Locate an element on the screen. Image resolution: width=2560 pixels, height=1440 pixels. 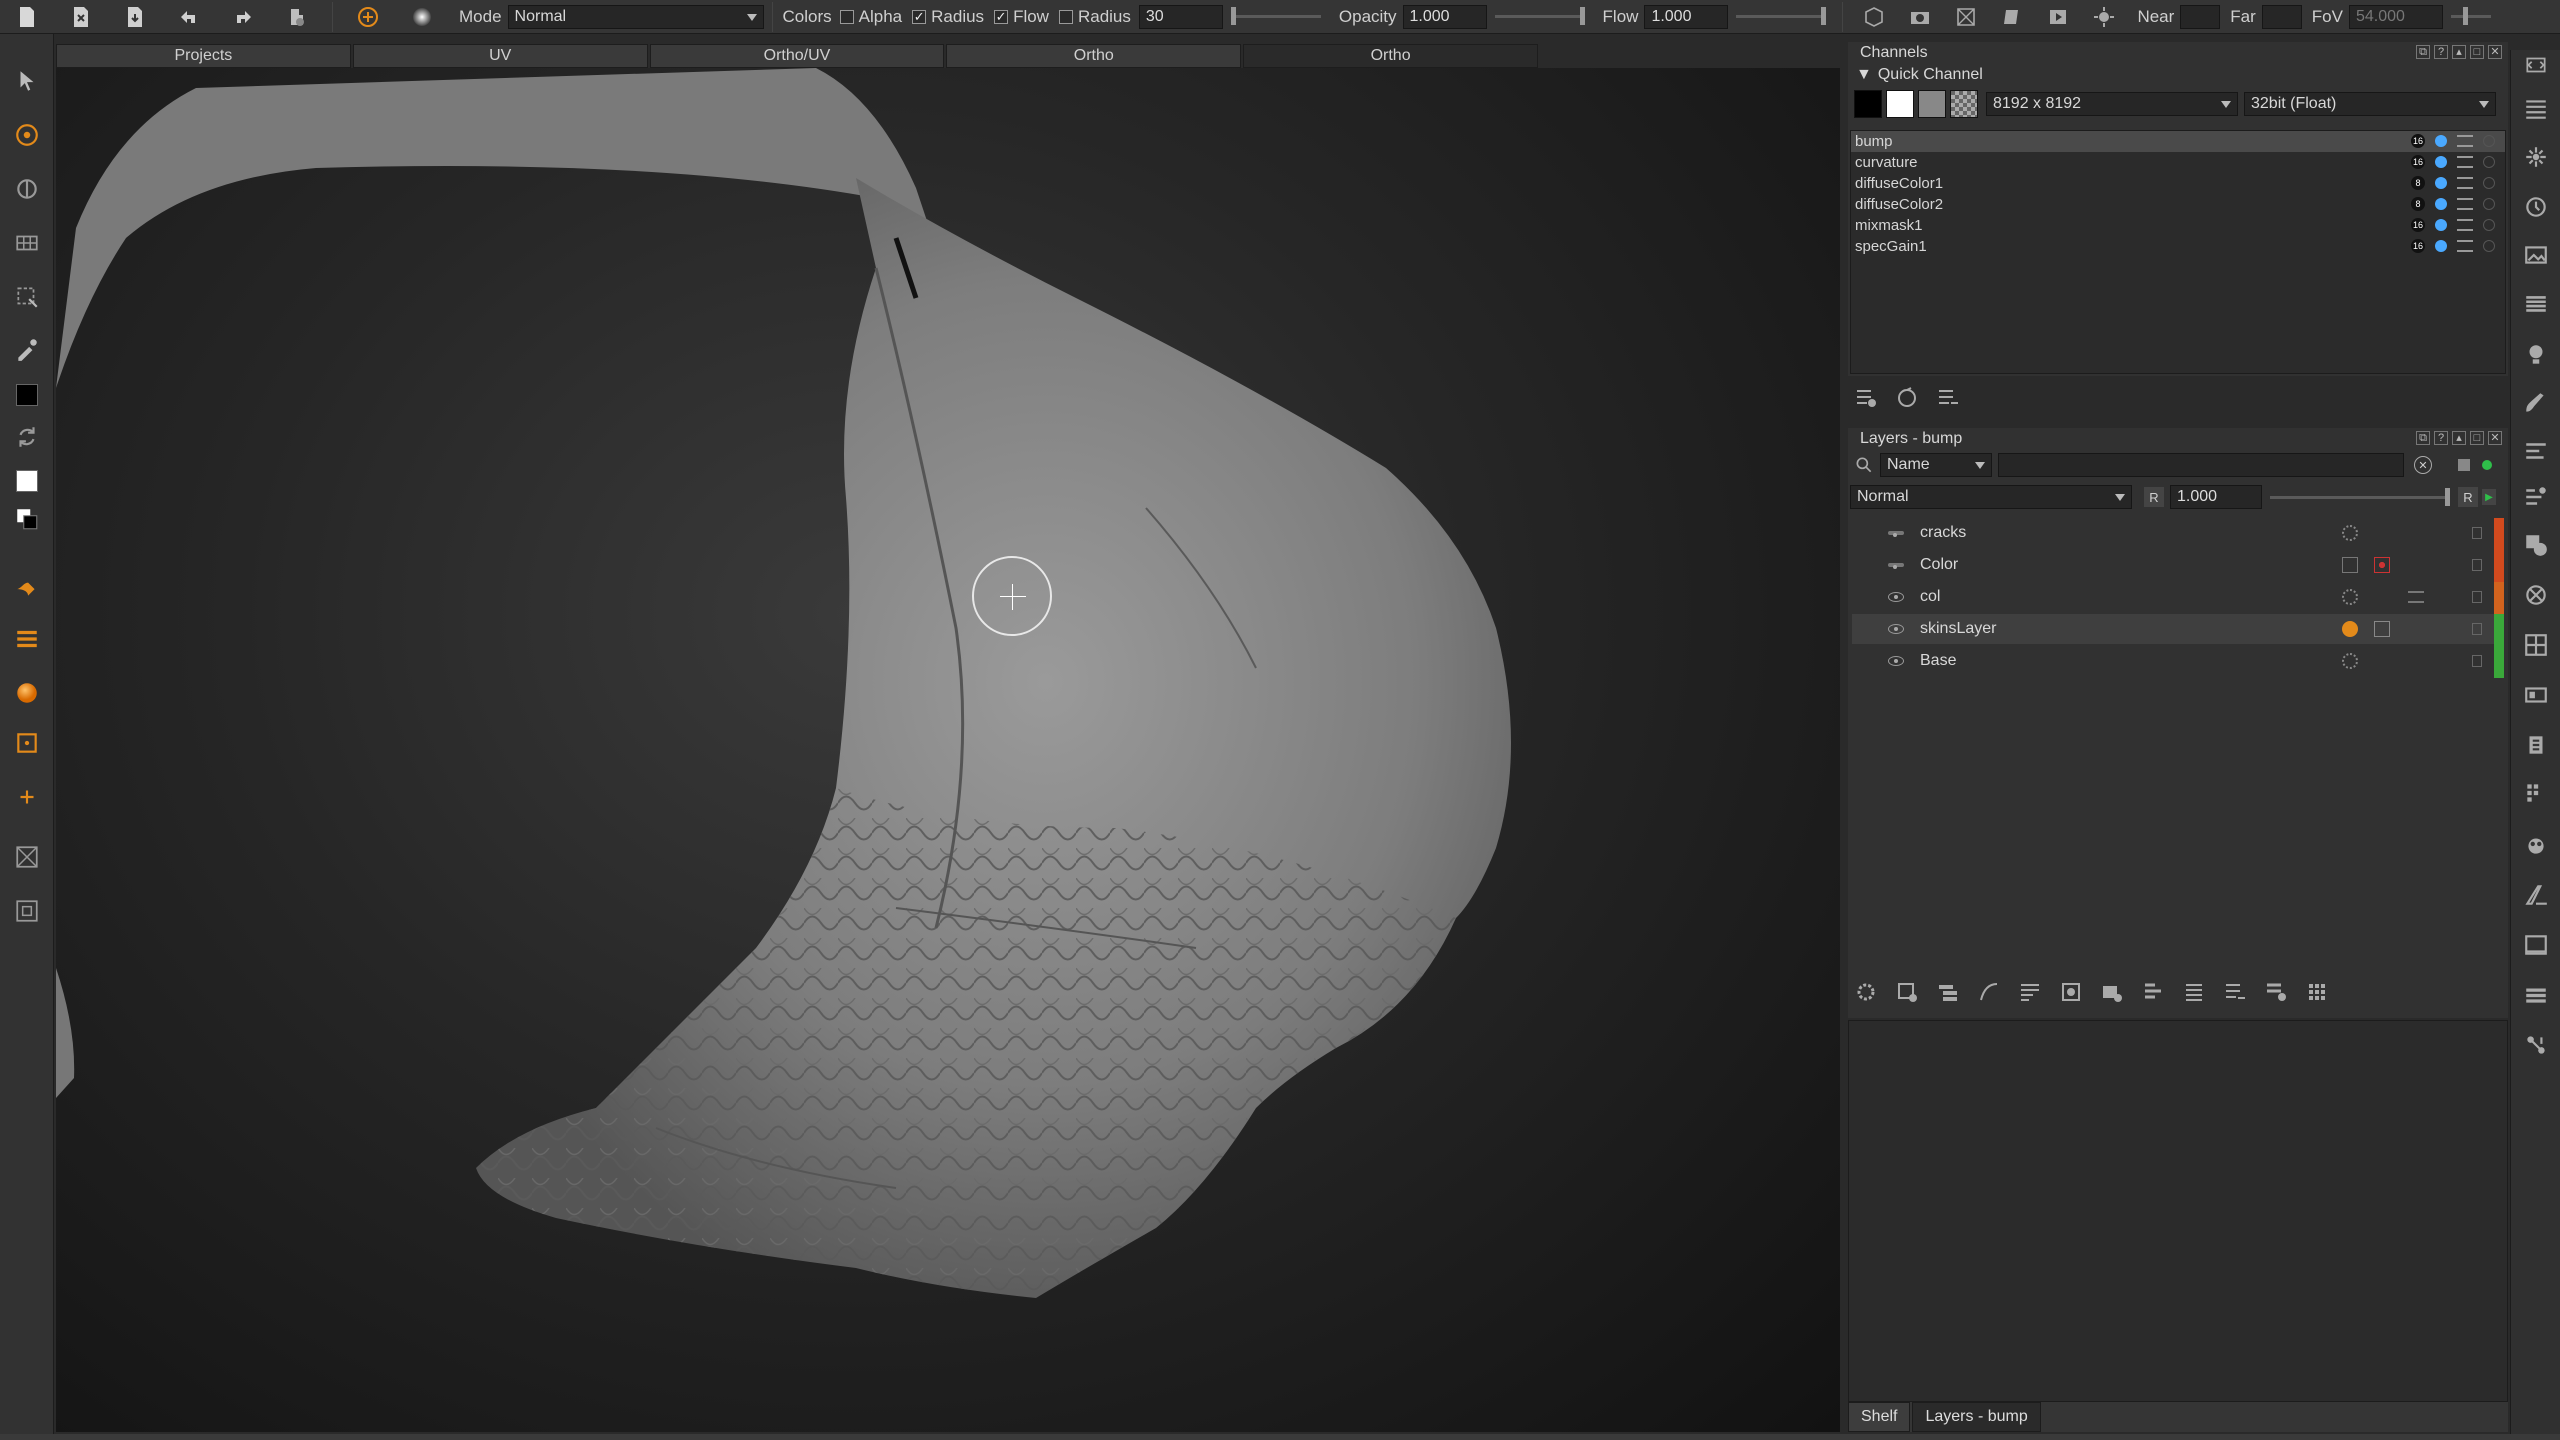
alpha-checkbox is located at coordinates (846, 16).